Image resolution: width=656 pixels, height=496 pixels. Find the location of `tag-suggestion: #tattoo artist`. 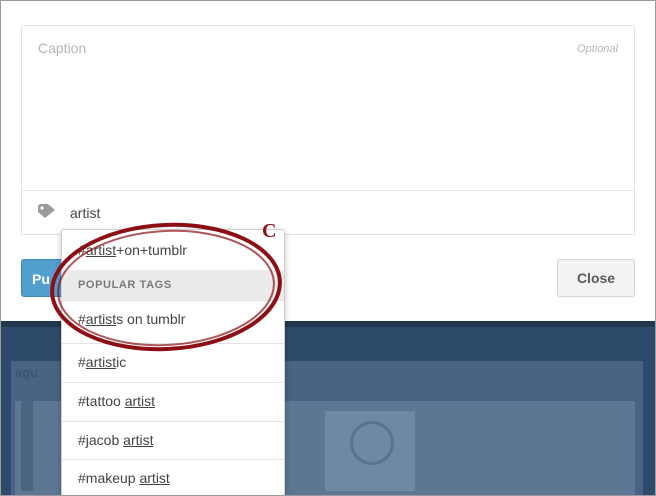

tag-suggestion: #tattoo artist is located at coordinates (173, 401).